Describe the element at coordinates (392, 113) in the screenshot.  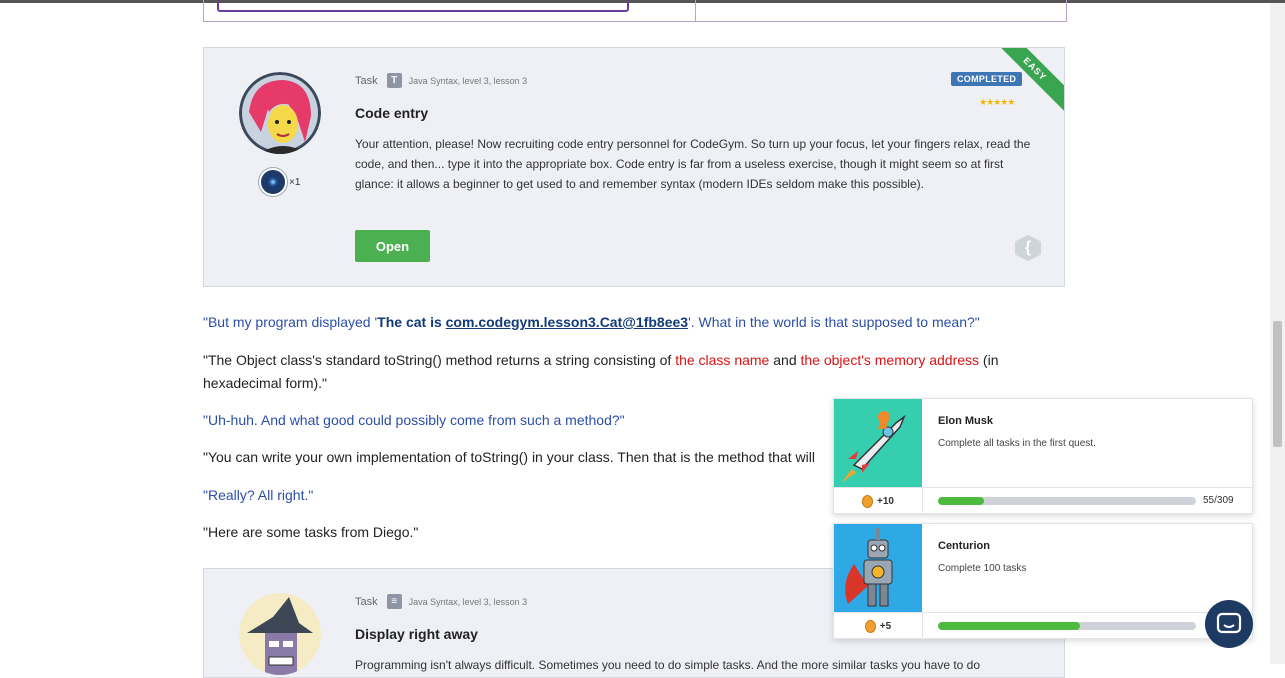
I see `task-title: Code entry` at that location.